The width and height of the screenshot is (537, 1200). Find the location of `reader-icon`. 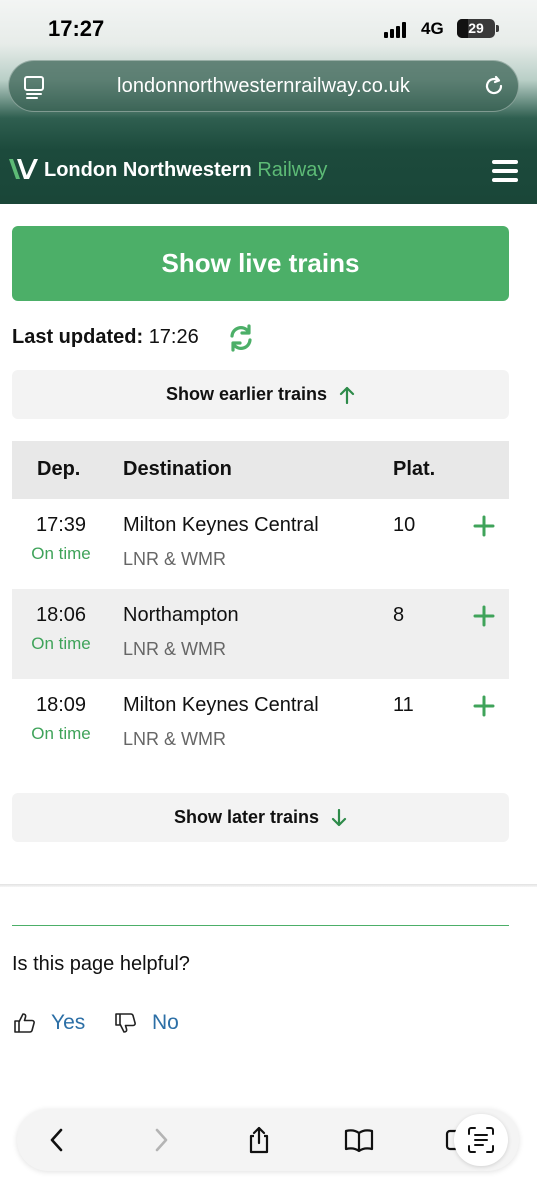

reader-icon is located at coordinates (481, 1140).